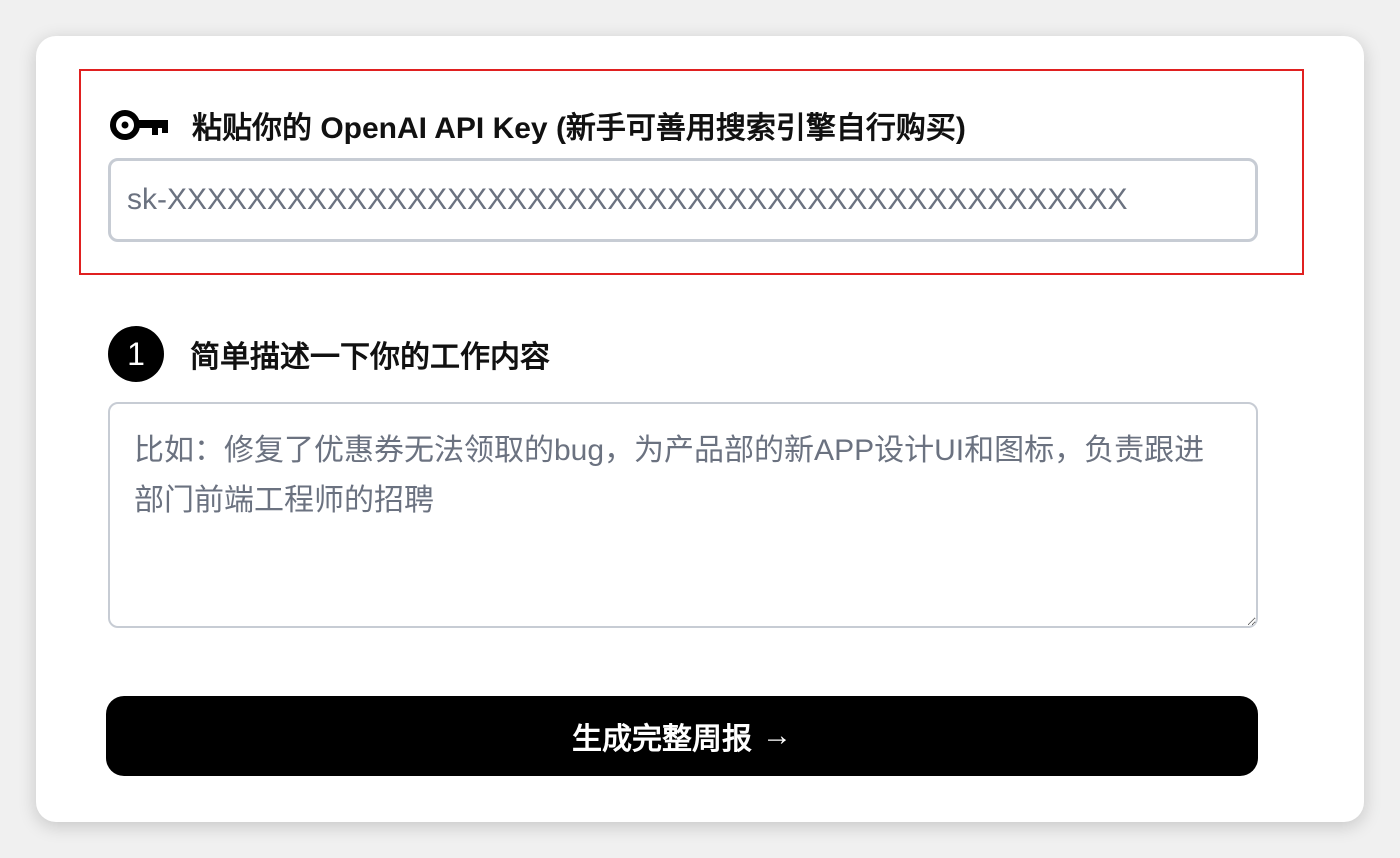  Describe the element at coordinates (579, 128) in the screenshot. I see `api-key-label: 粘贴你的 OpenAI API Key (新手可善用搜索引擎自行购买)` at that location.